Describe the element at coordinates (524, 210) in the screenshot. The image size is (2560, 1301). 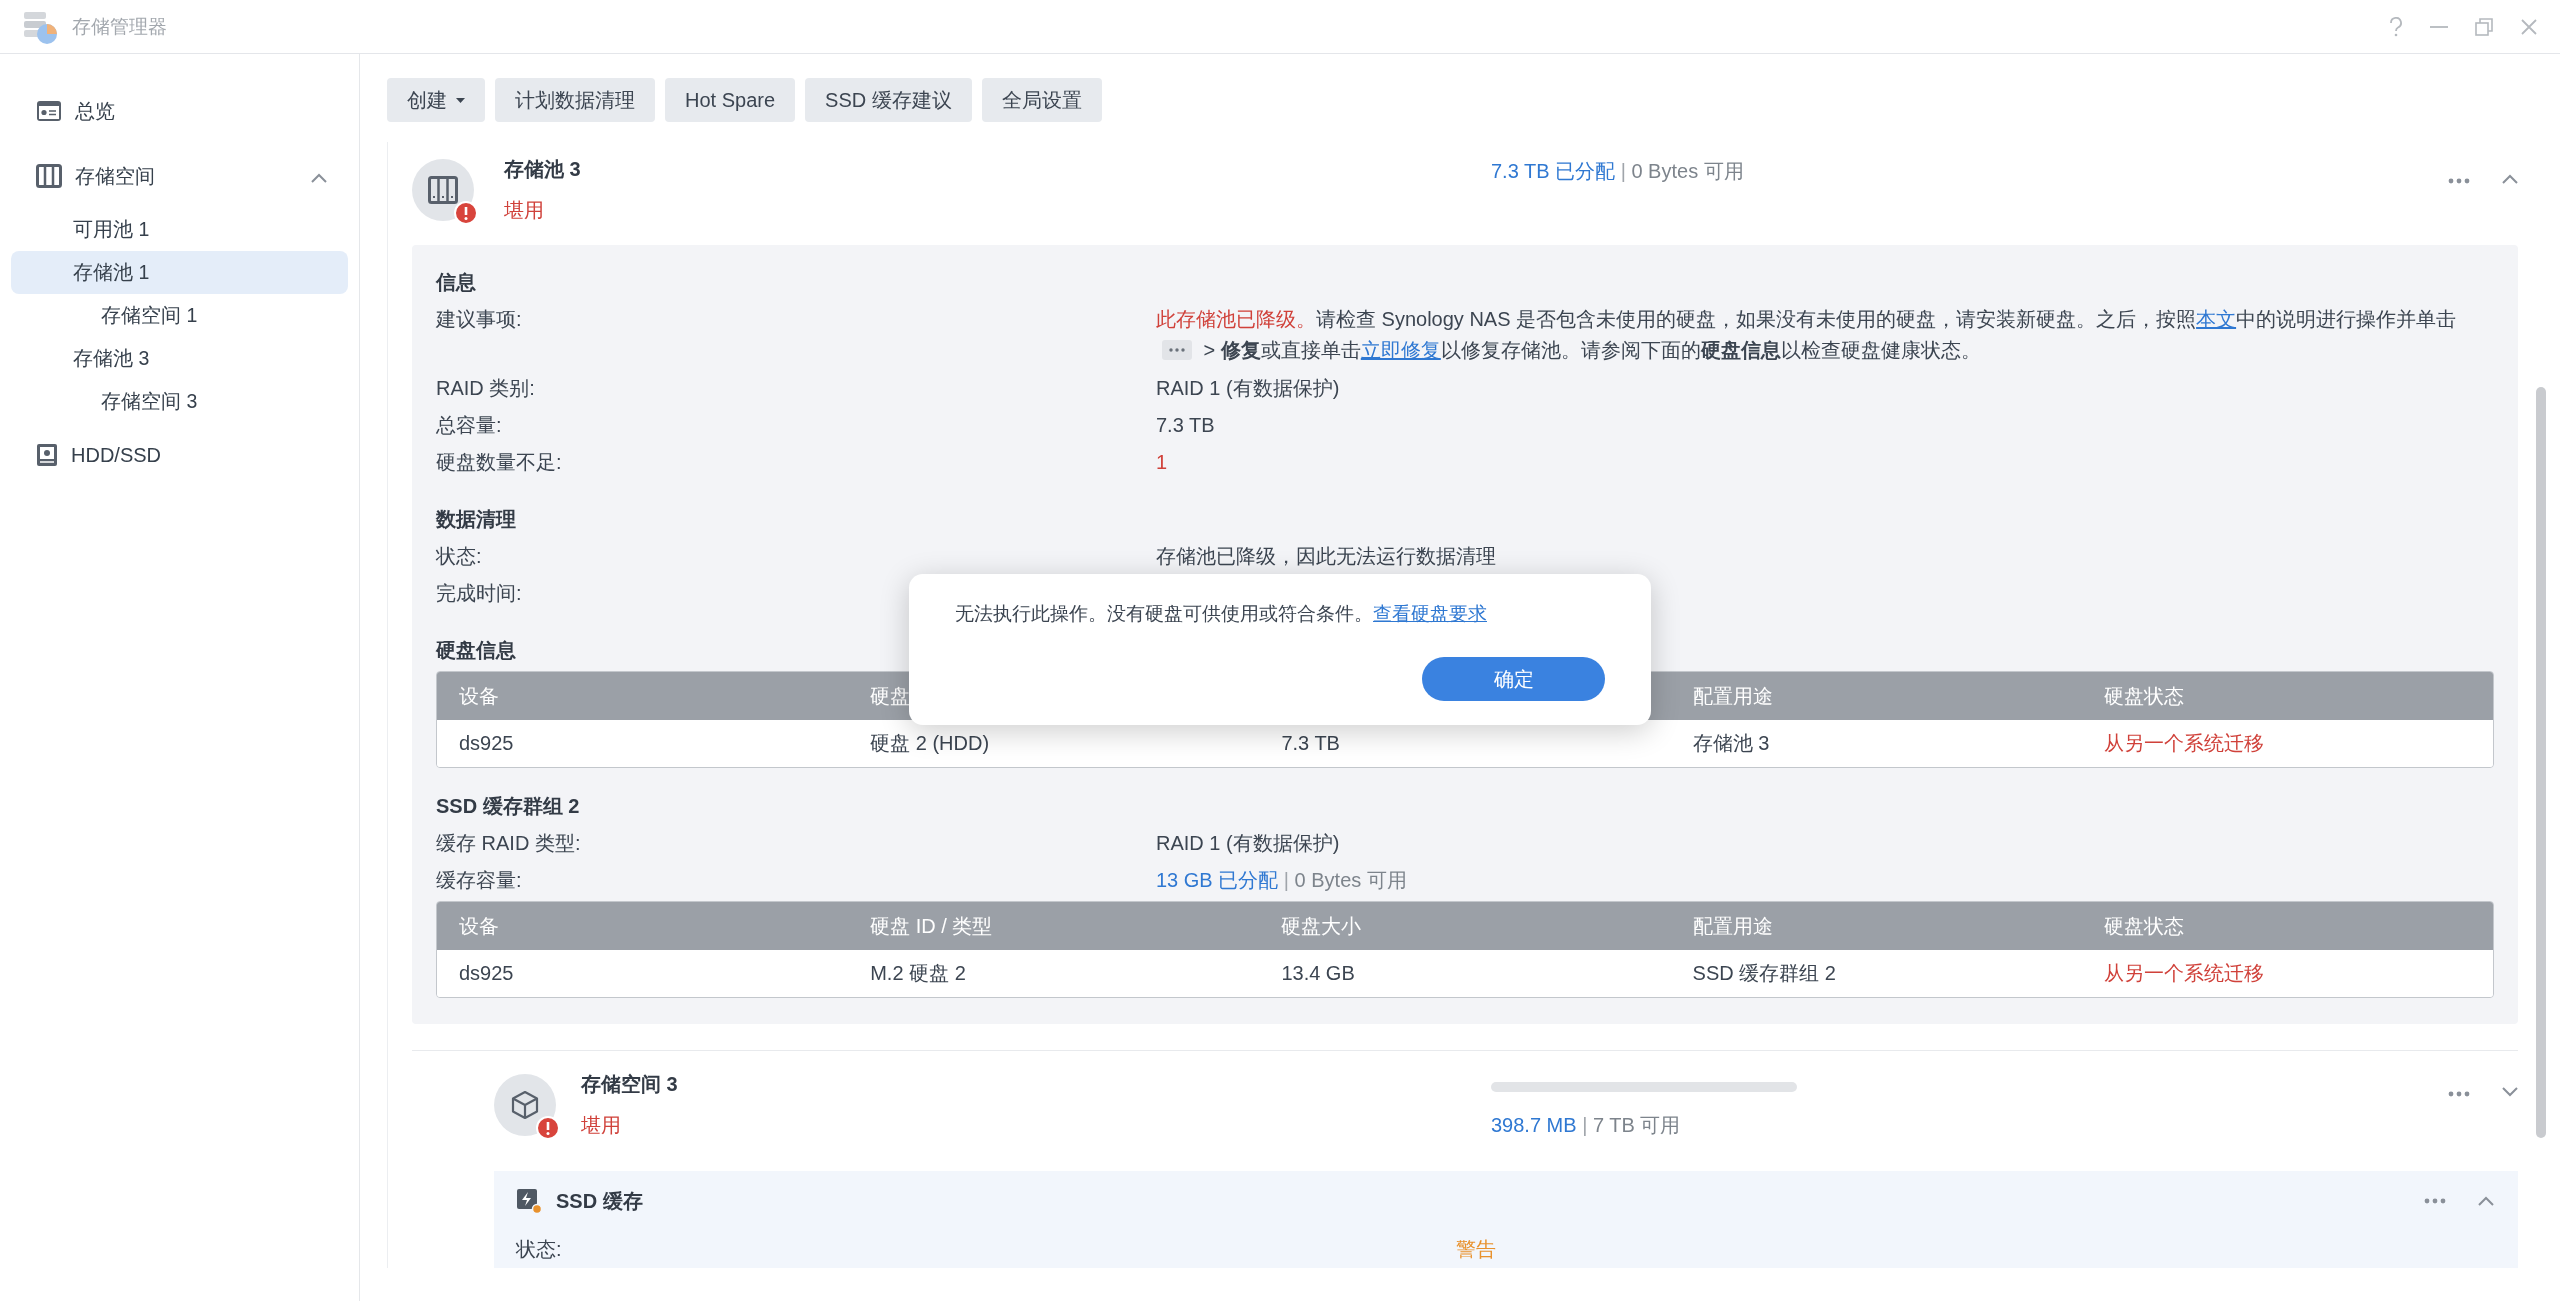
I see `pool-status: 堪用` at that location.